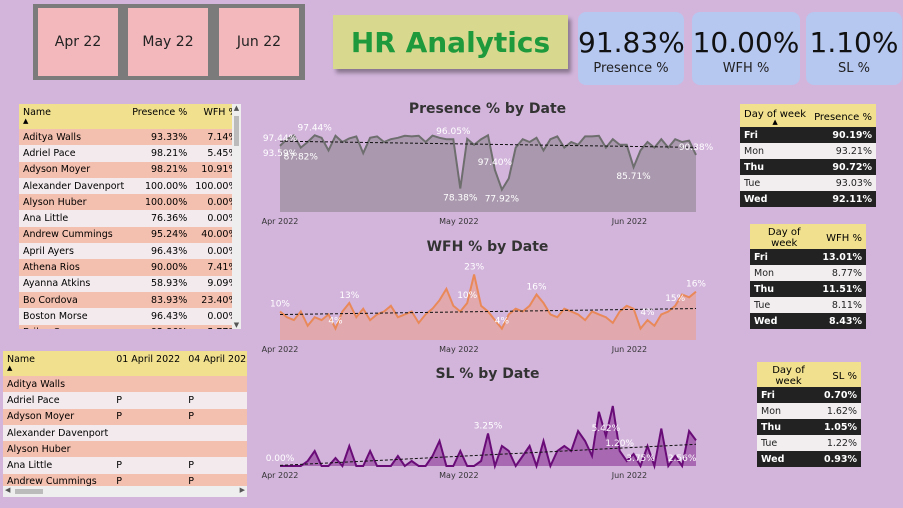 This screenshot has height=508, width=903. I want to click on data-label: 10%, so click(280, 305).